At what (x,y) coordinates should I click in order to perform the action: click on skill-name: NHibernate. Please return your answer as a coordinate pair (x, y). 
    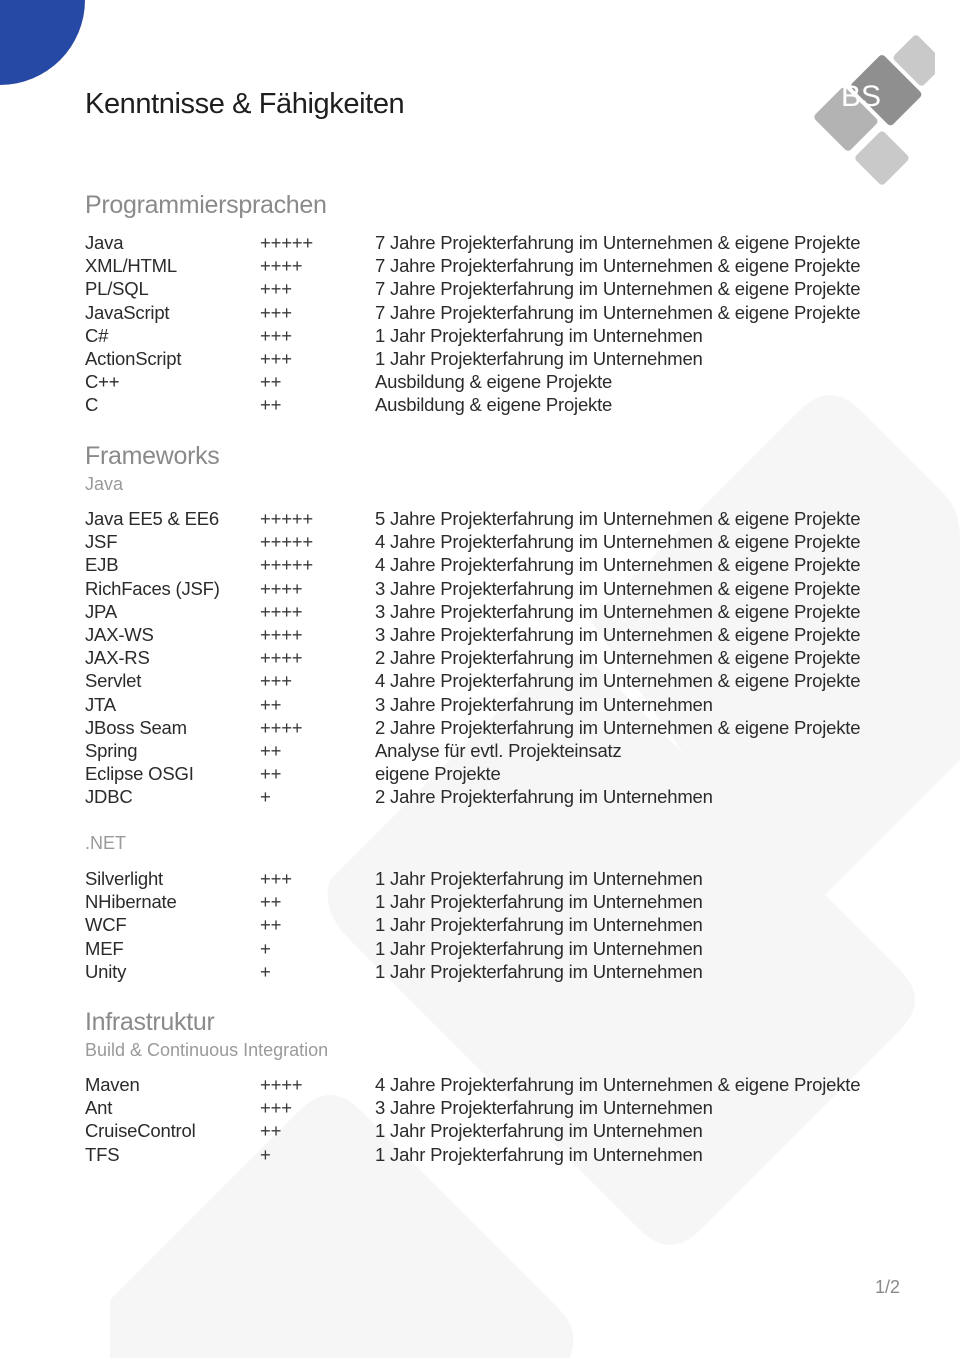
    Looking at the image, I should click on (131, 902).